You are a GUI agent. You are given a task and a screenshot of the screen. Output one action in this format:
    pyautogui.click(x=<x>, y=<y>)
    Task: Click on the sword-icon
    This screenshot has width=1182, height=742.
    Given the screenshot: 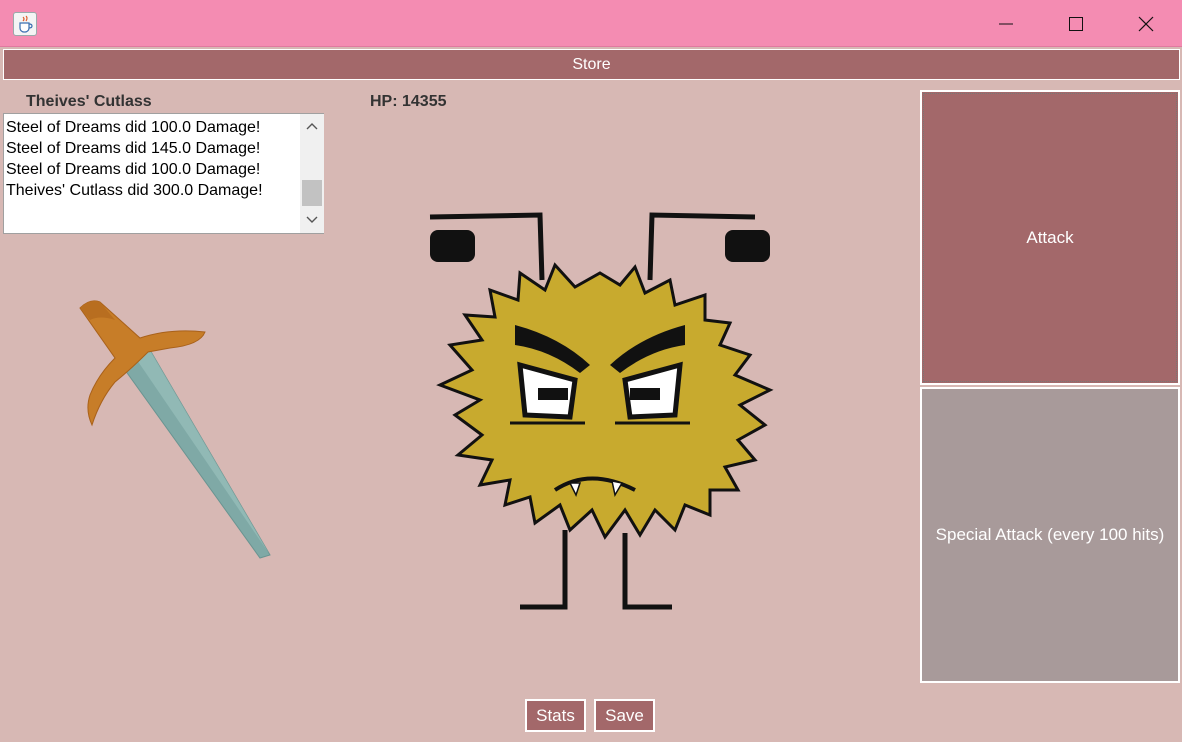 What is the action you would take?
    pyautogui.click(x=175, y=429)
    